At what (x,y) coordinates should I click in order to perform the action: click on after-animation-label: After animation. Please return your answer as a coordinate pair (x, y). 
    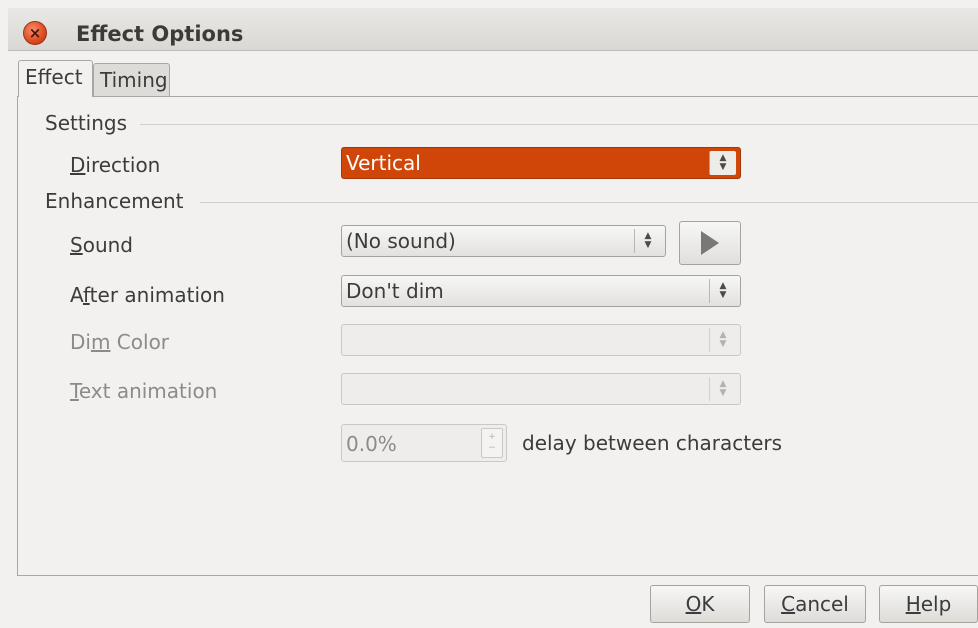
    Looking at the image, I should click on (147, 295).